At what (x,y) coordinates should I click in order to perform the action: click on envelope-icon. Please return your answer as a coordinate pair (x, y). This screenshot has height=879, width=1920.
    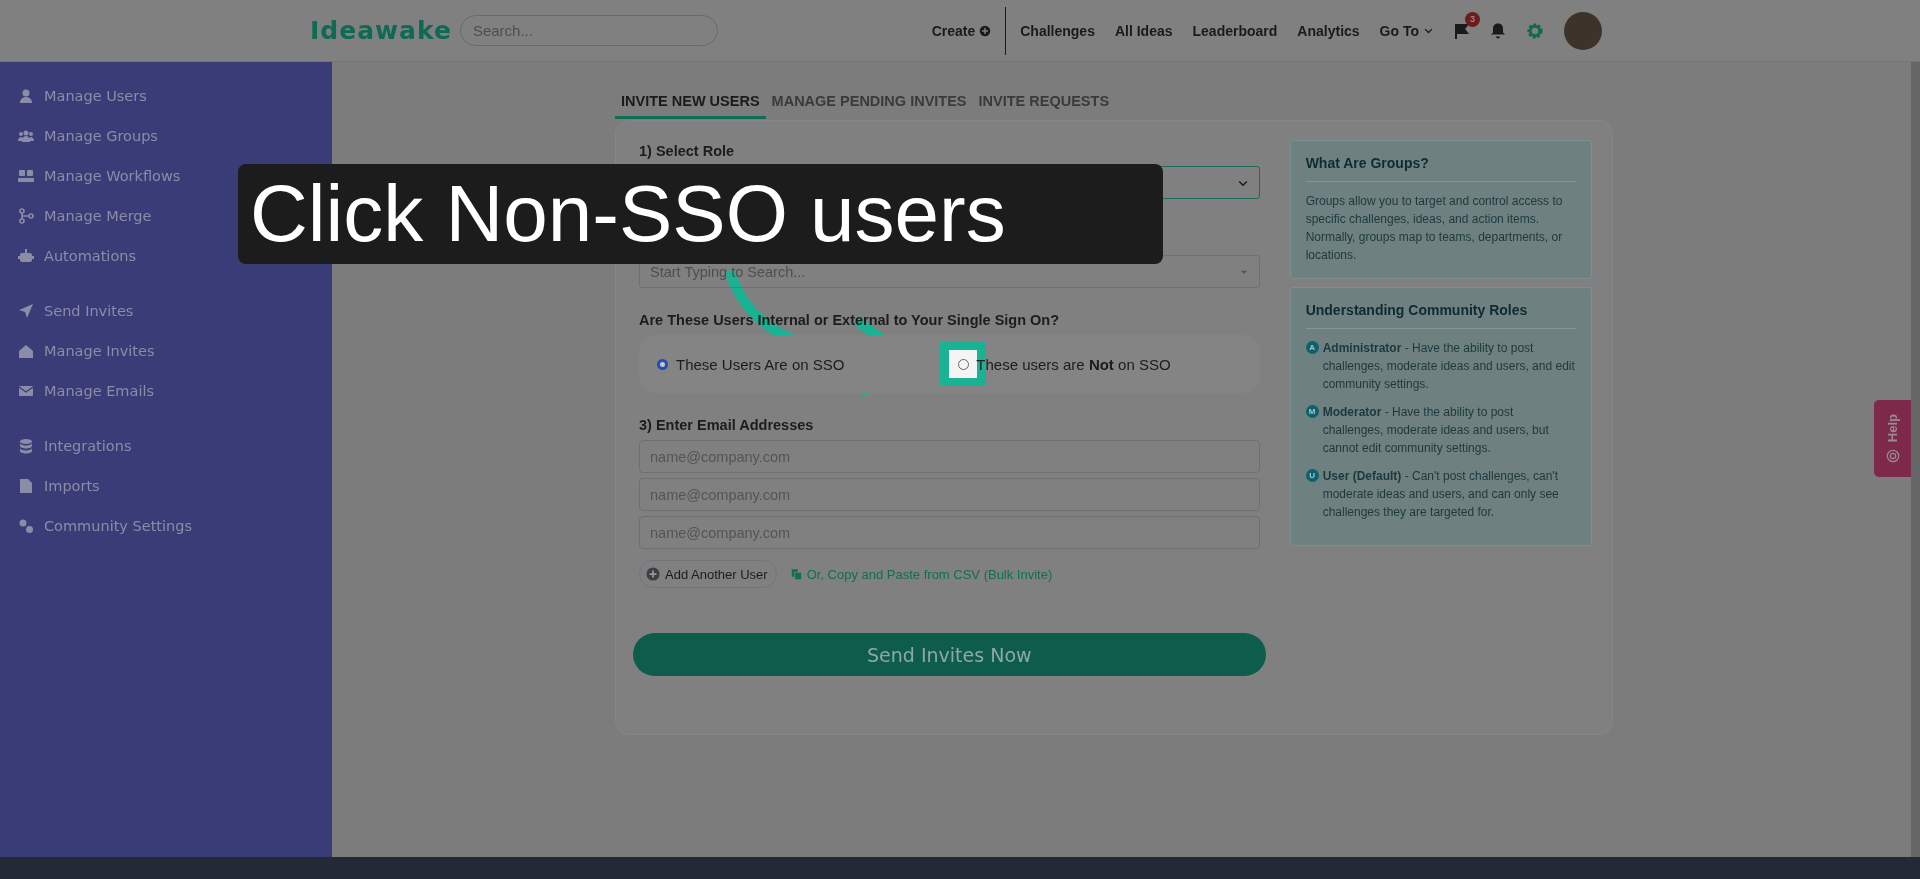
    Looking at the image, I should click on (26, 391).